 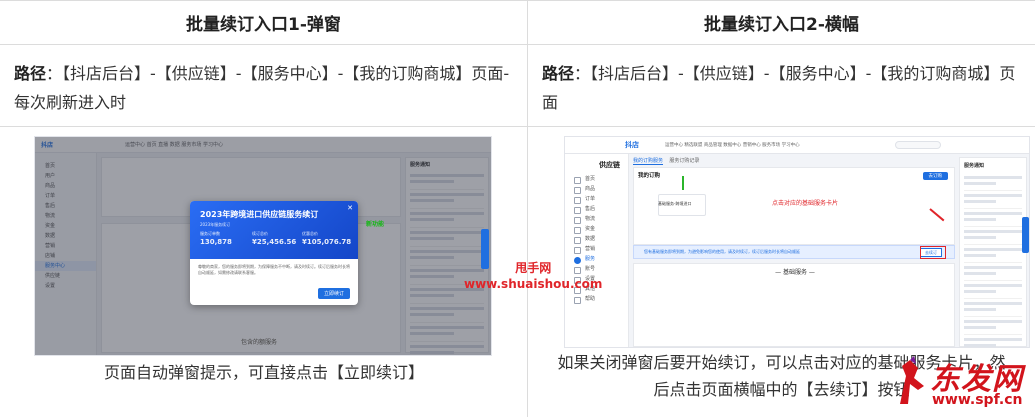 I want to click on path-text: ：【抖店后台】-【供应链】-【服务中心】-【我的订购商城】页面-每次刷新进入时, so click(x=262, y=88).